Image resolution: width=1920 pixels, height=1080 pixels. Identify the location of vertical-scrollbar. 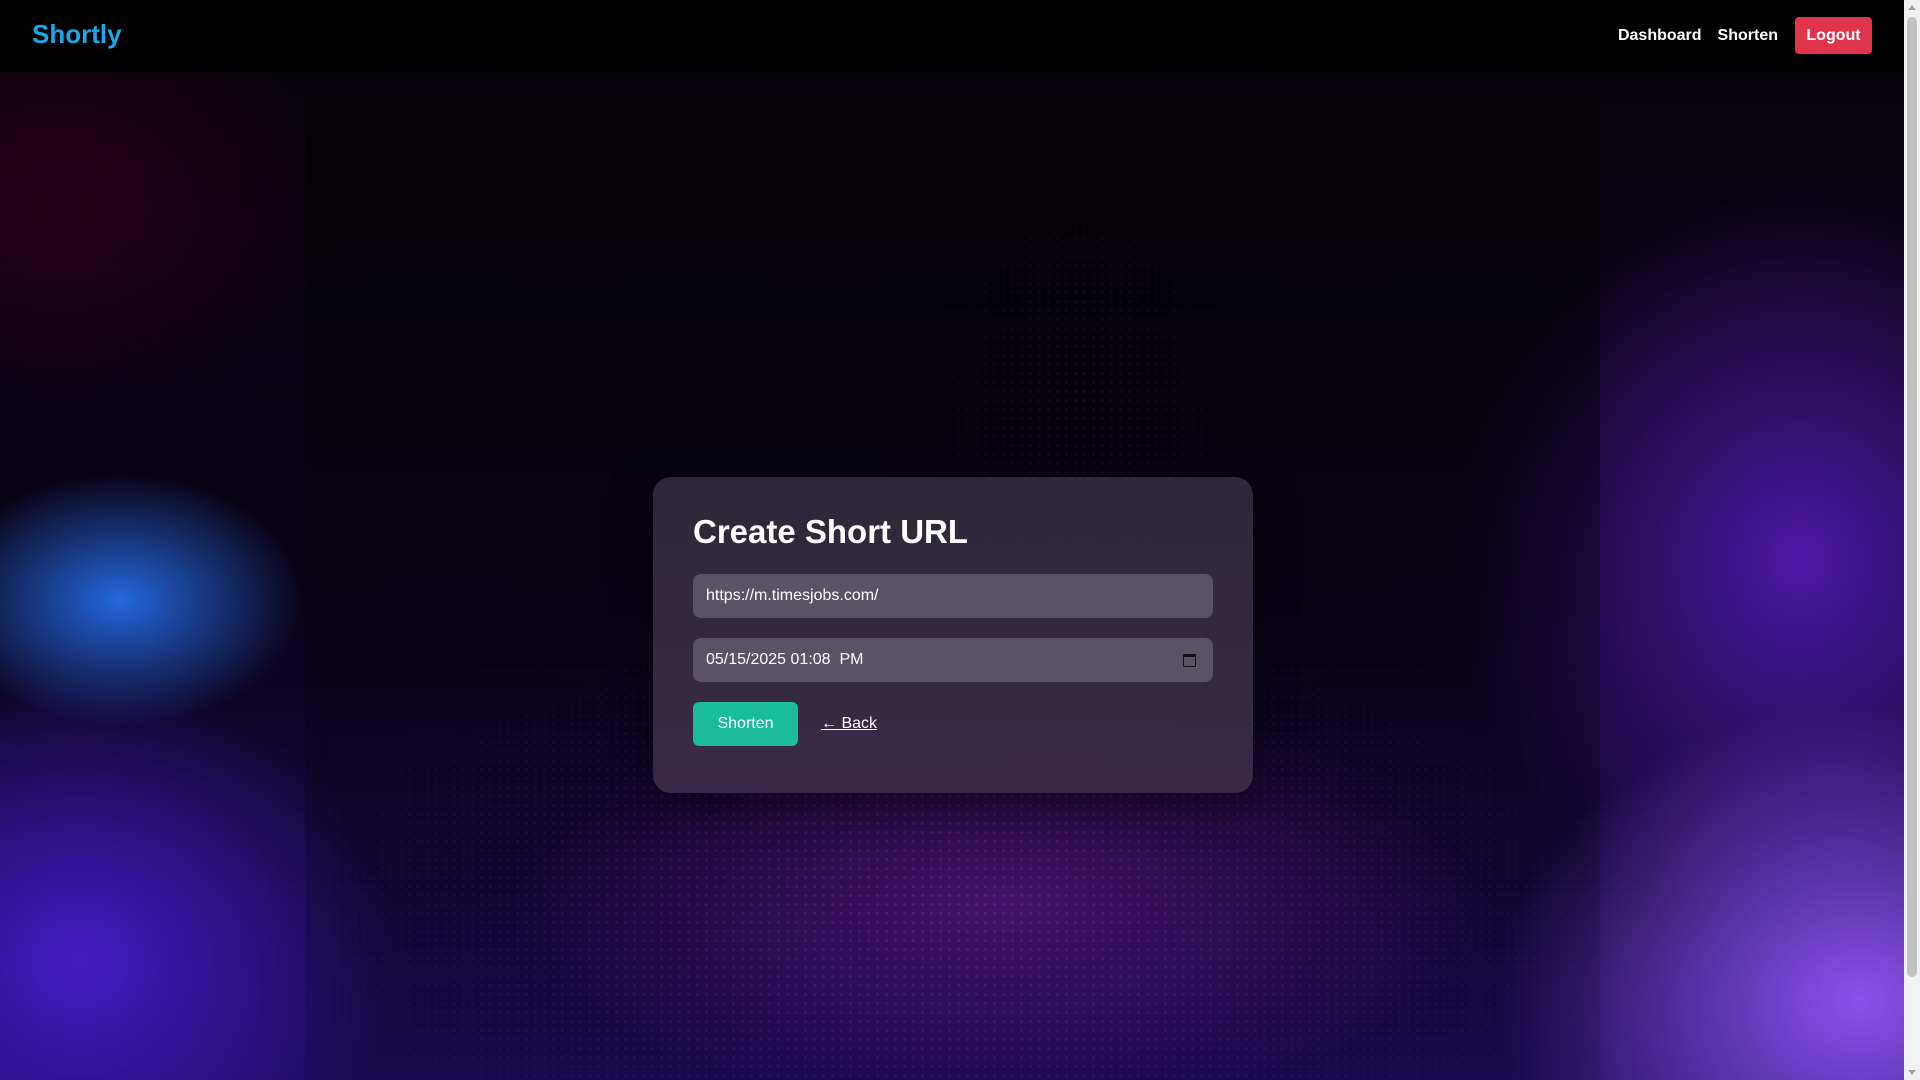
(1912, 540).